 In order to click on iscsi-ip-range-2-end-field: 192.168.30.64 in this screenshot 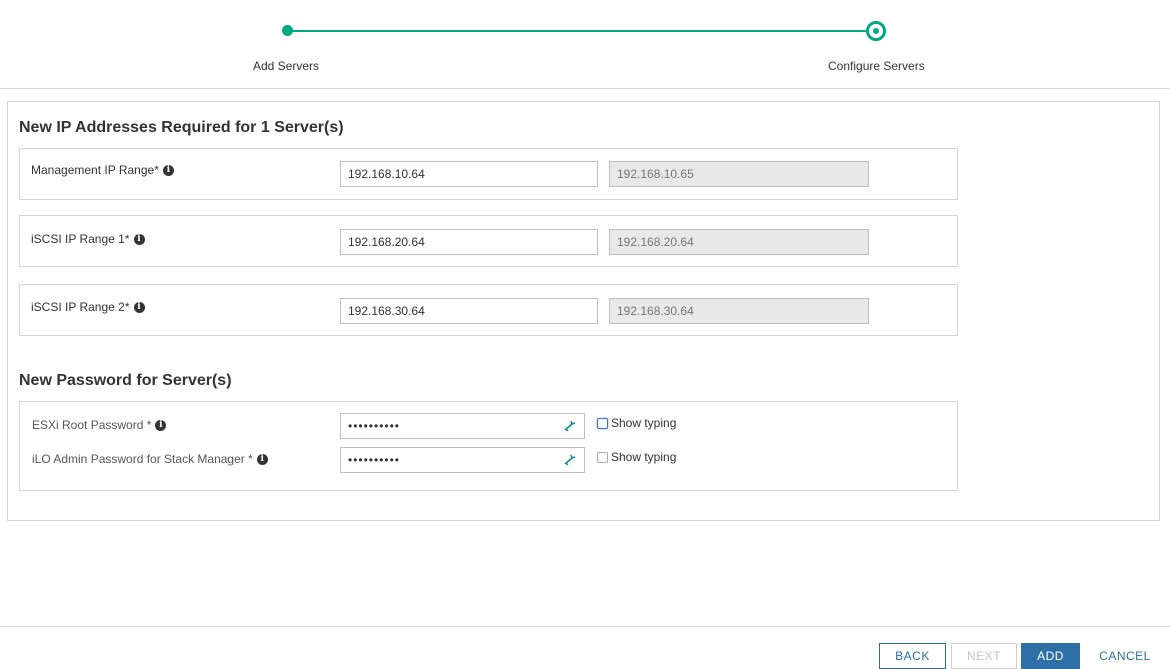, I will do `click(739, 311)`.